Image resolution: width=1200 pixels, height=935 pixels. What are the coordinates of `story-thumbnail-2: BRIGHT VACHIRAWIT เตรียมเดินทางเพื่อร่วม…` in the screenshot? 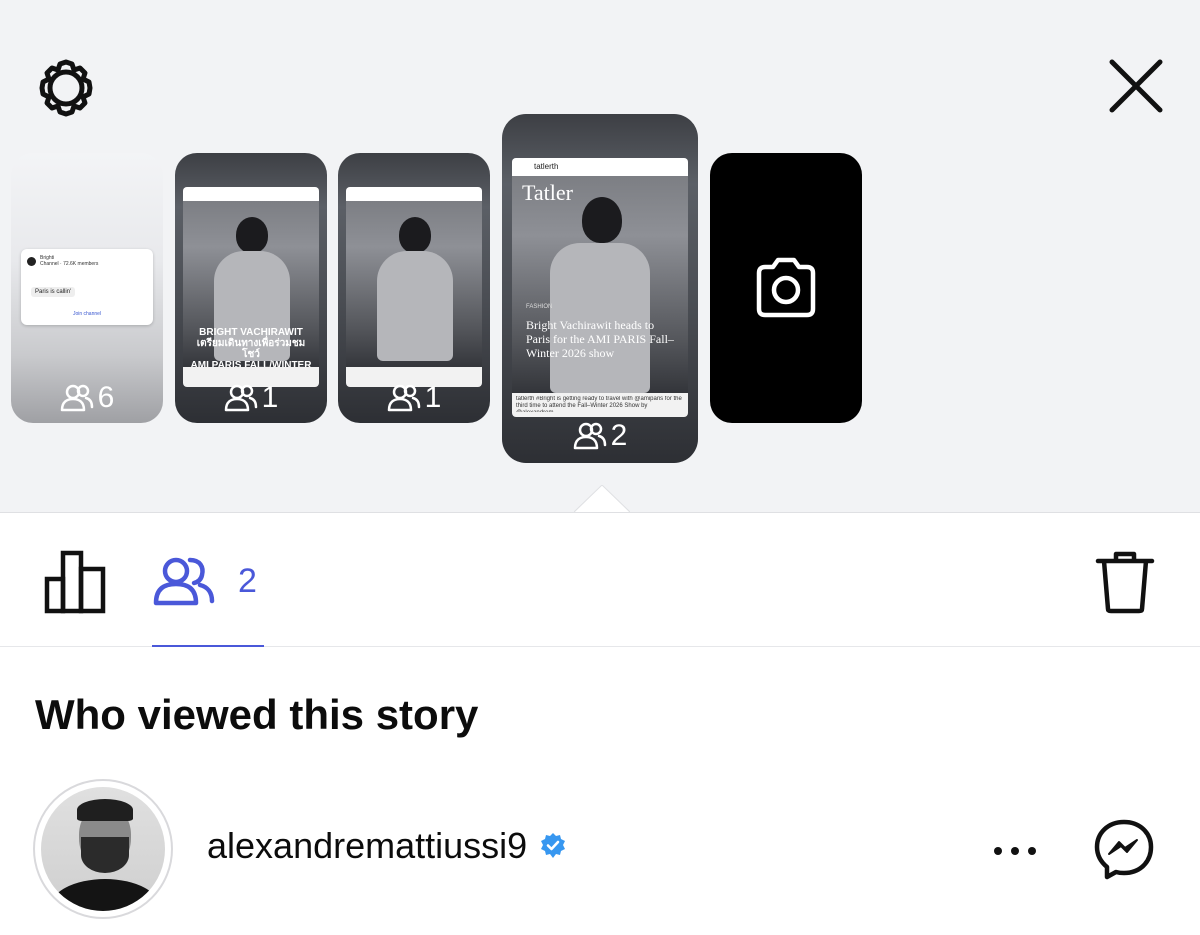 It's located at (251, 288).